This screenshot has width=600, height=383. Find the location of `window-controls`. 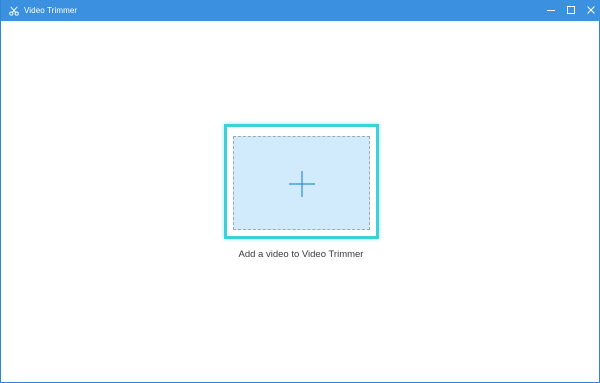

window-controls is located at coordinates (570, 10).